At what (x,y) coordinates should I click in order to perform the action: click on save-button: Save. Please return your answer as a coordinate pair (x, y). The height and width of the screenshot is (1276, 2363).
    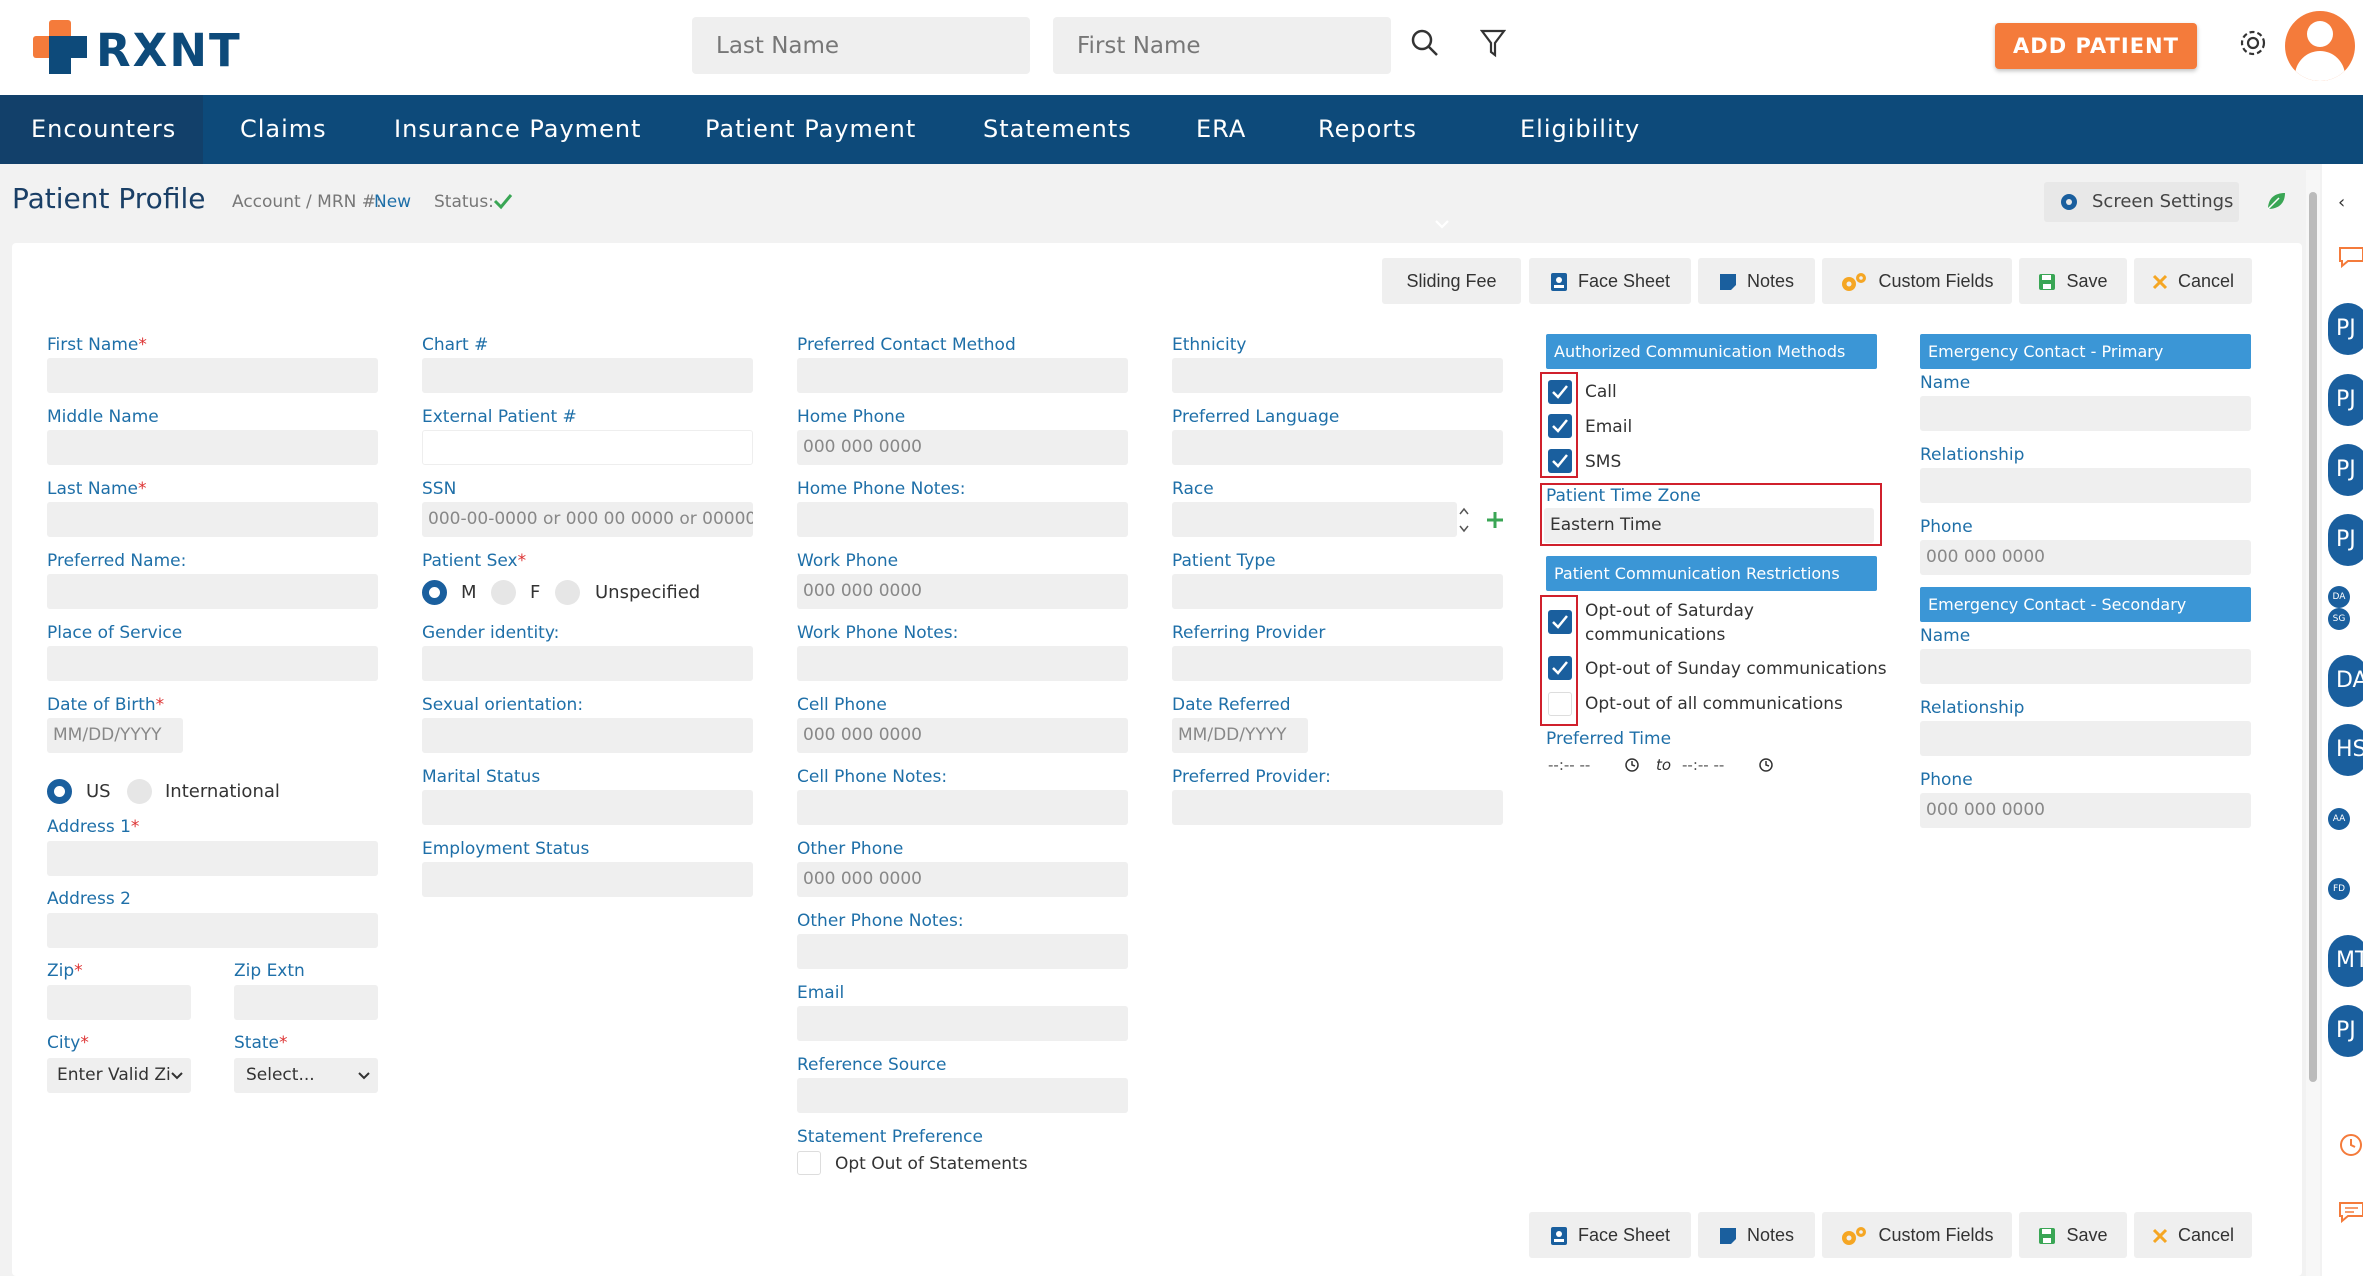
    Looking at the image, I should click on (2073, 281).